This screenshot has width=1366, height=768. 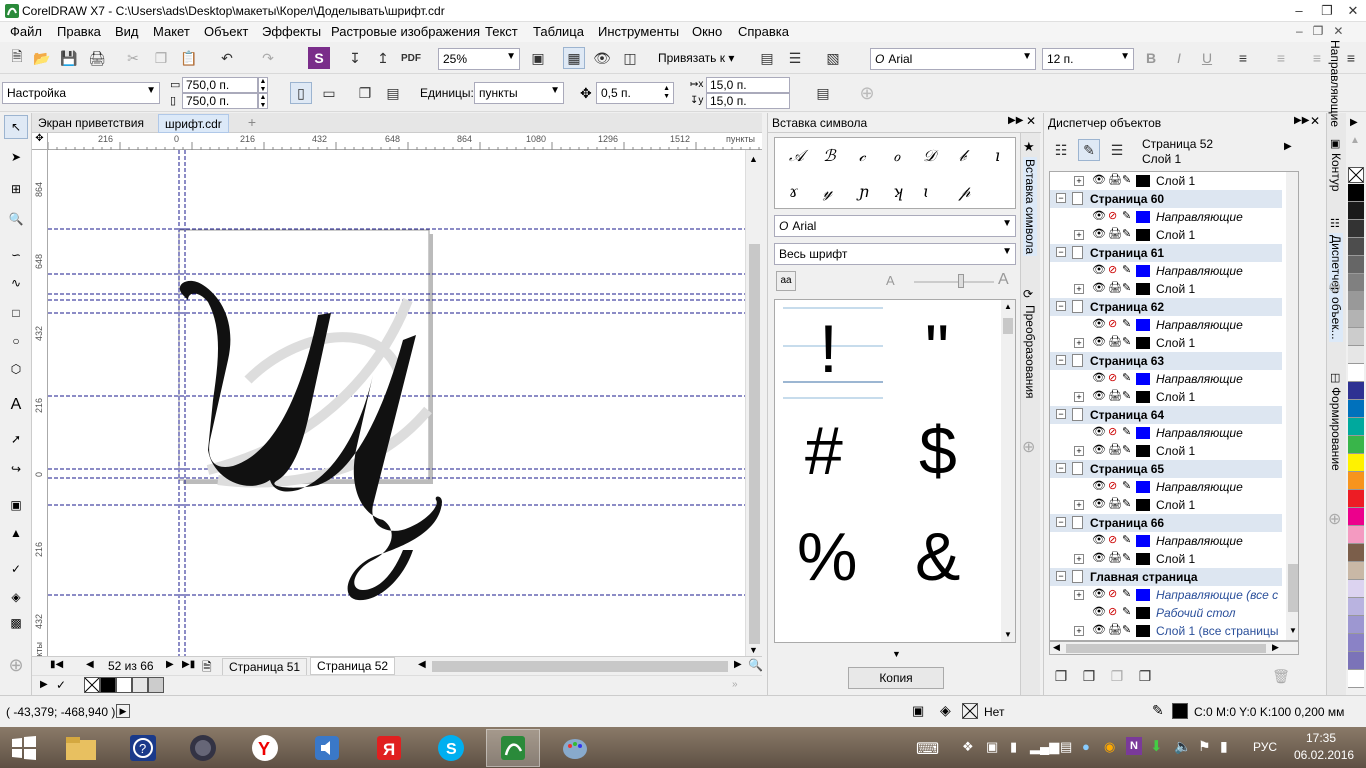 What do you see at coordinates (926, 191) in the screenshot?
I see `script-glyph: ɩ` at bounding box center [926, 191].